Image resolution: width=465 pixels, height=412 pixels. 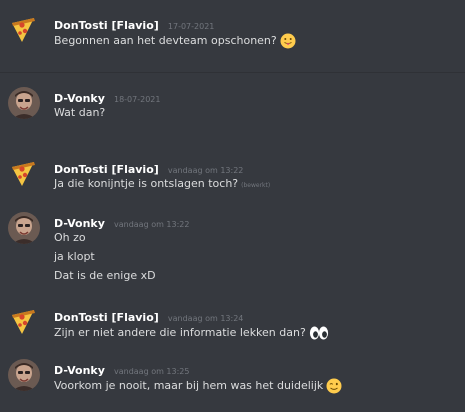 I want to click on timestamp: vandaag om 13:24, so click(x=205, y=318).